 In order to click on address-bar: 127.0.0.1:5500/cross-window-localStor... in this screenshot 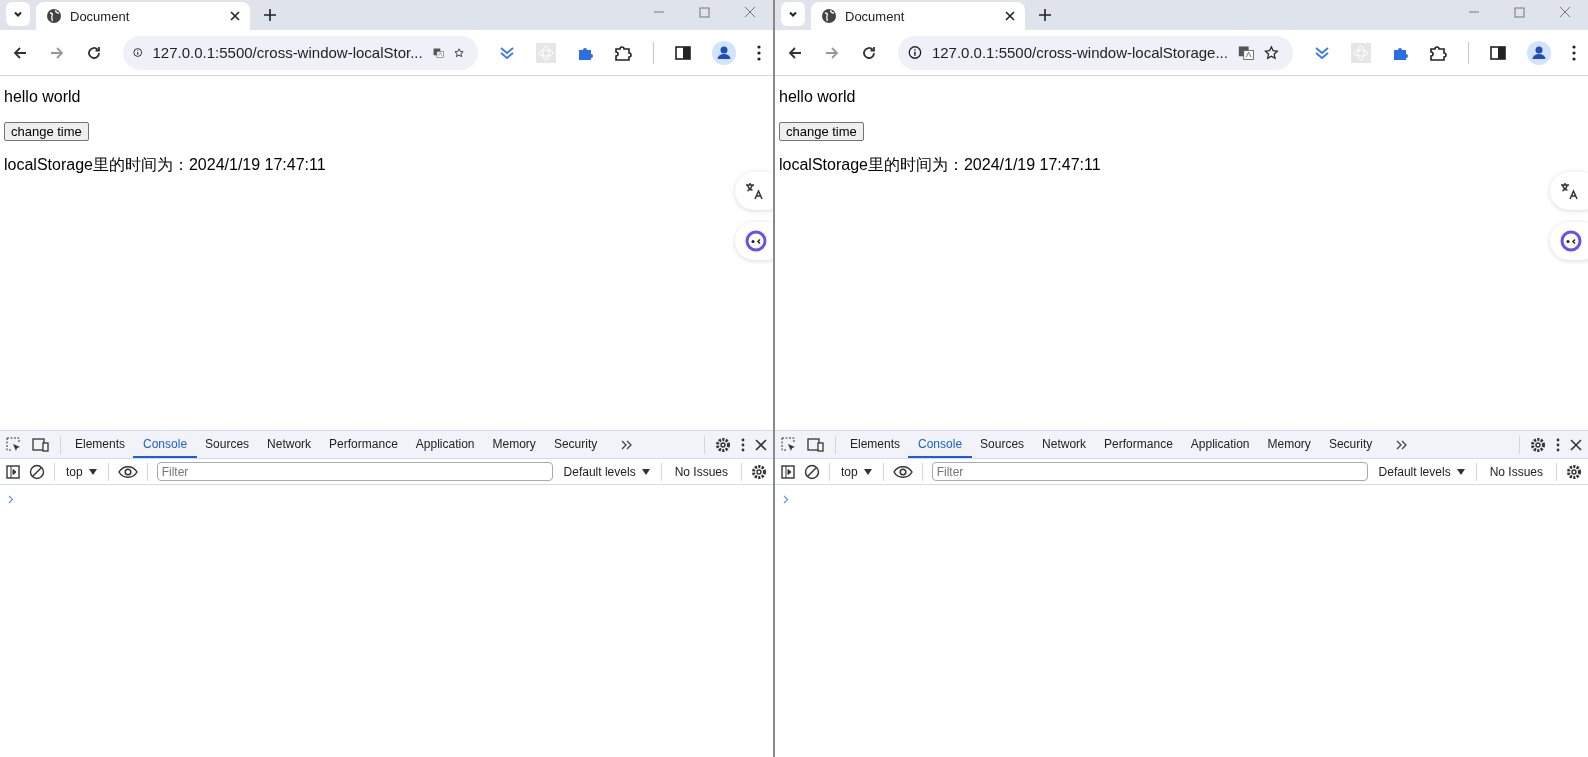, I will do `click(300, 52)`.